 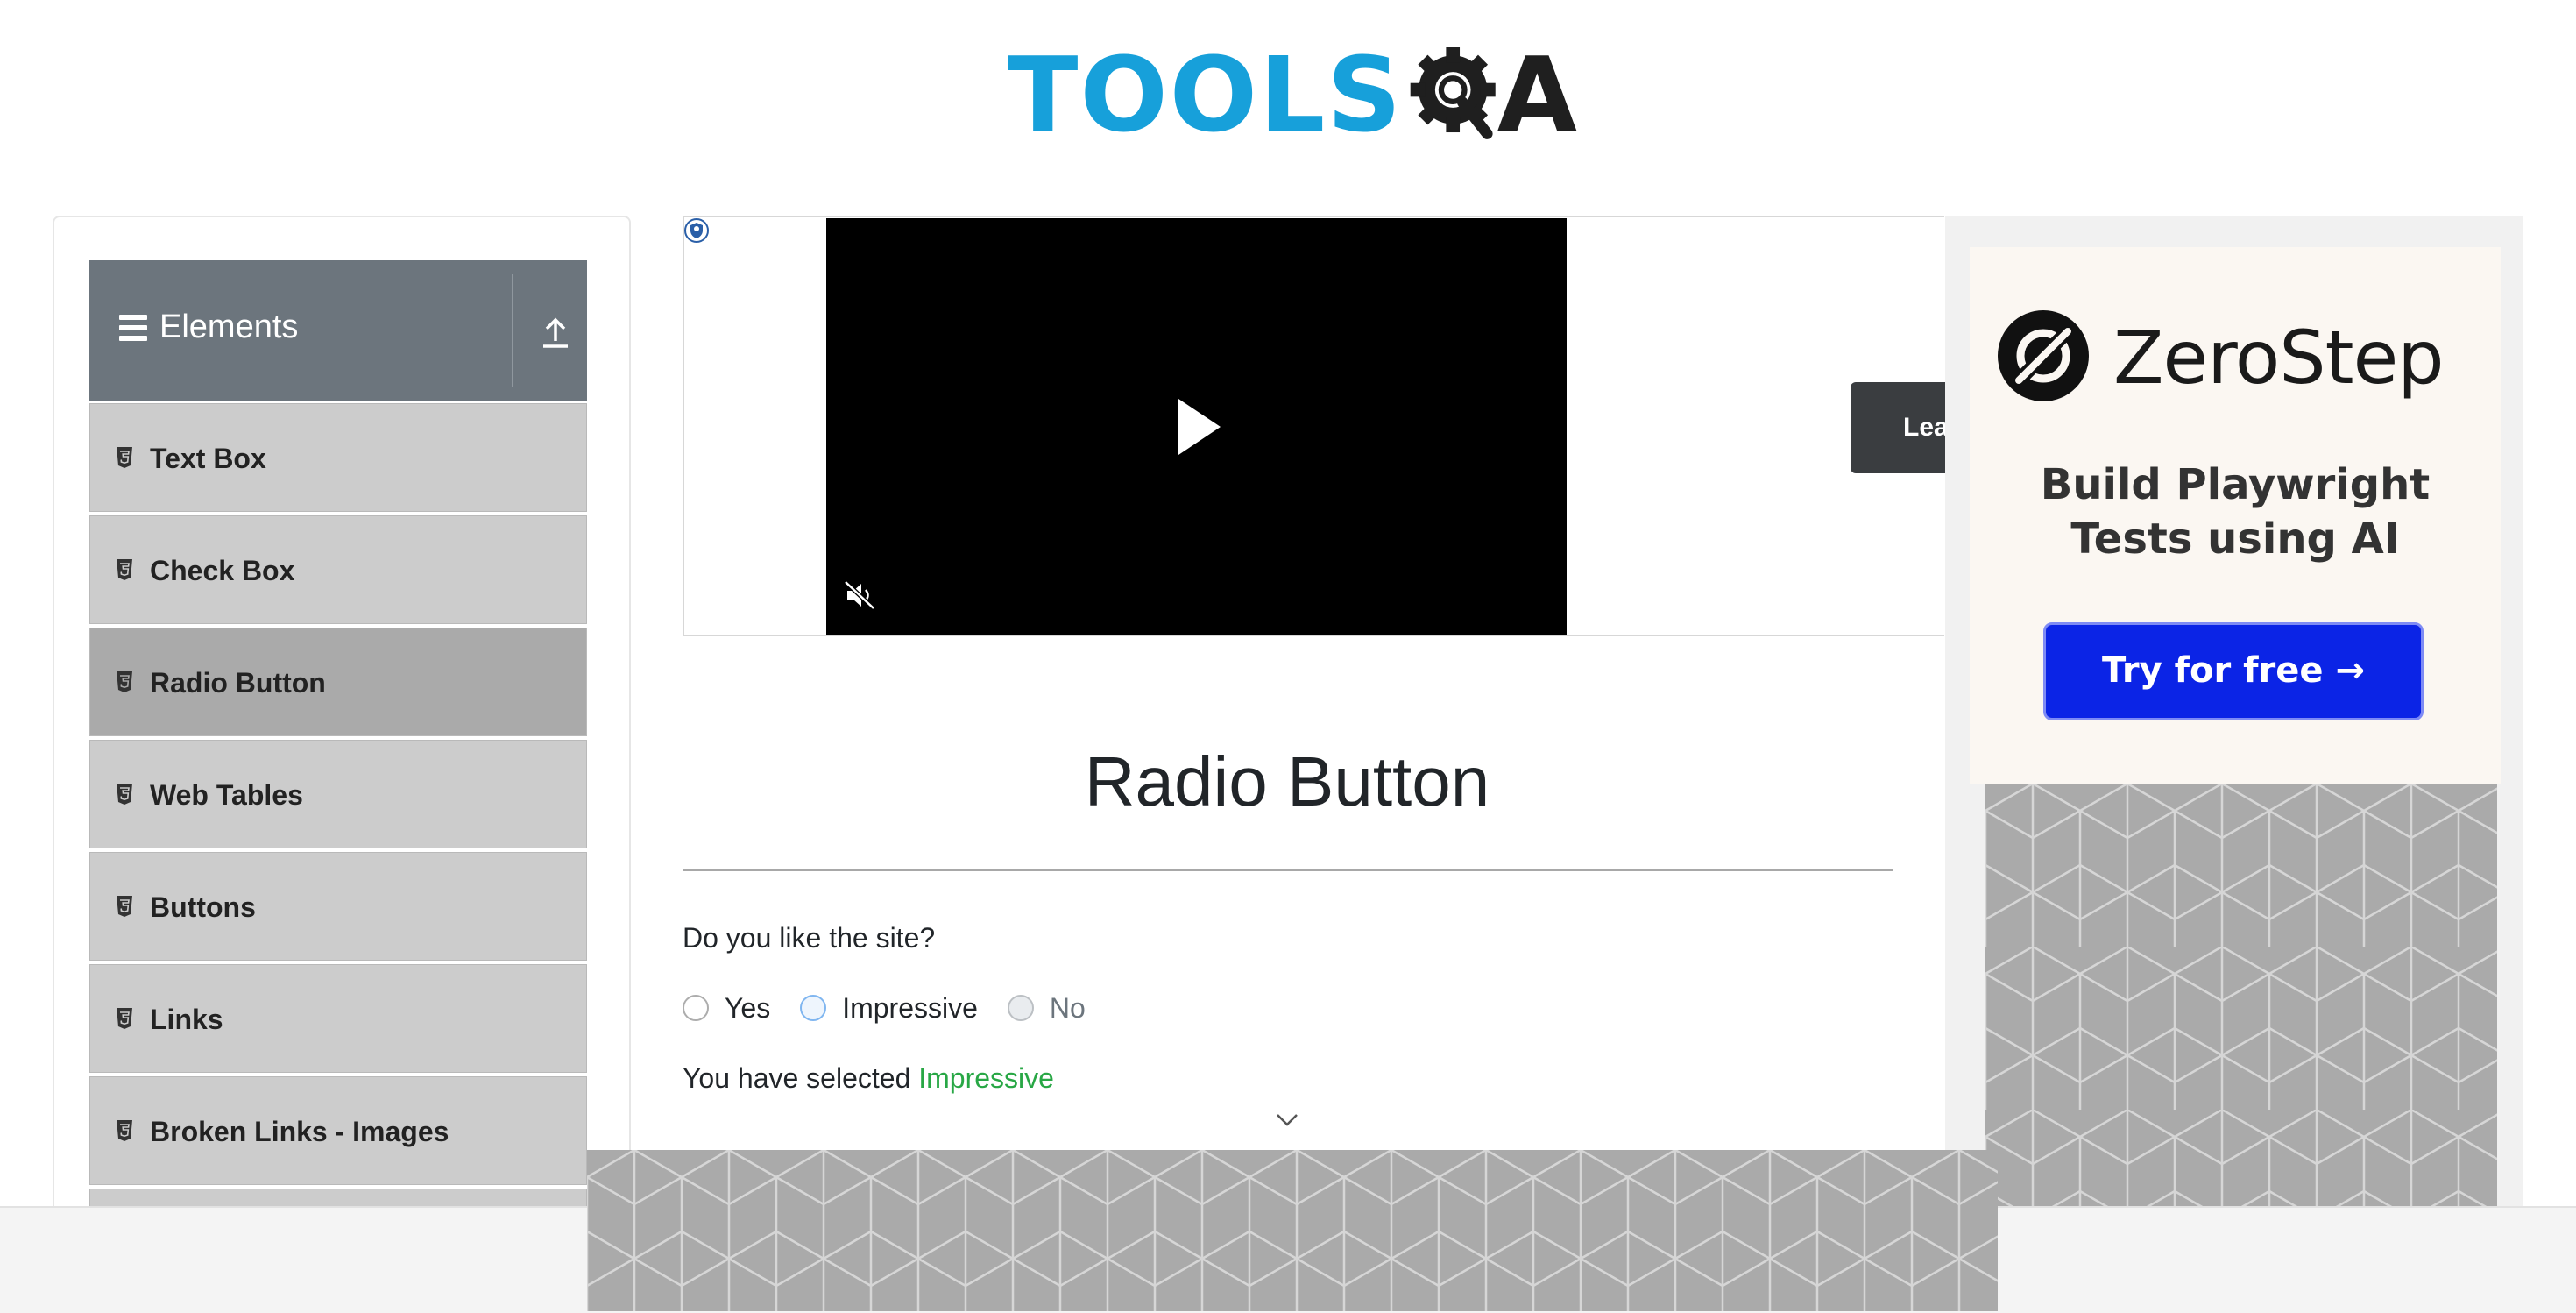 I want to click on ad-pattern-placeholder, so click(x=2241, y=995).